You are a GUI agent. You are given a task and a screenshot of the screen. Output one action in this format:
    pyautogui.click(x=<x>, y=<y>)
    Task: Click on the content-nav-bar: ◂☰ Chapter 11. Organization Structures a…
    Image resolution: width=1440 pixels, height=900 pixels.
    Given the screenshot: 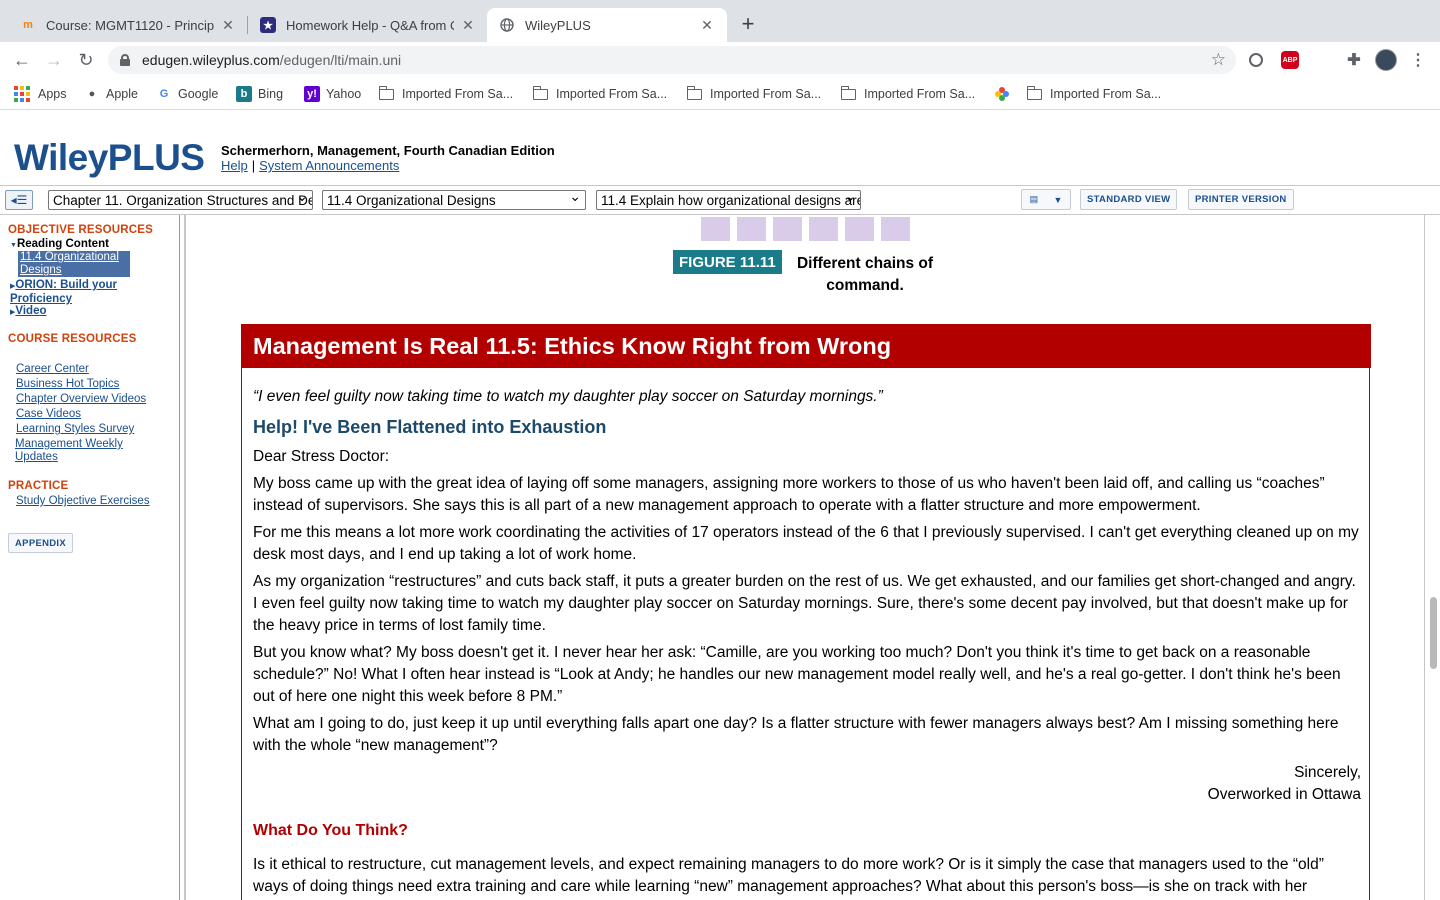 What is the action you would take?
    pyautogui.click(x=720, y=200)
    